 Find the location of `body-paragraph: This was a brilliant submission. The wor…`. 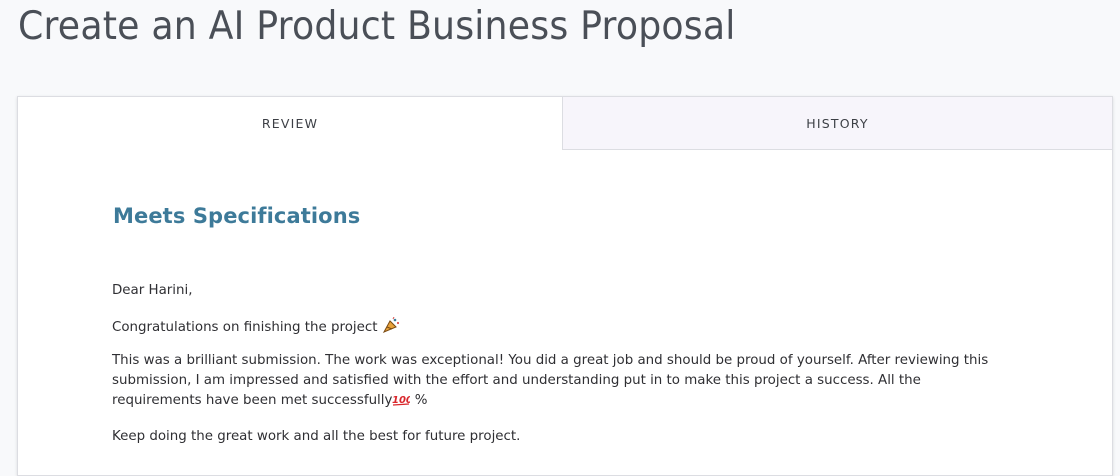

body-paragraph: This was a brilliant submission. The wor… is located at coordinates (554, 382).